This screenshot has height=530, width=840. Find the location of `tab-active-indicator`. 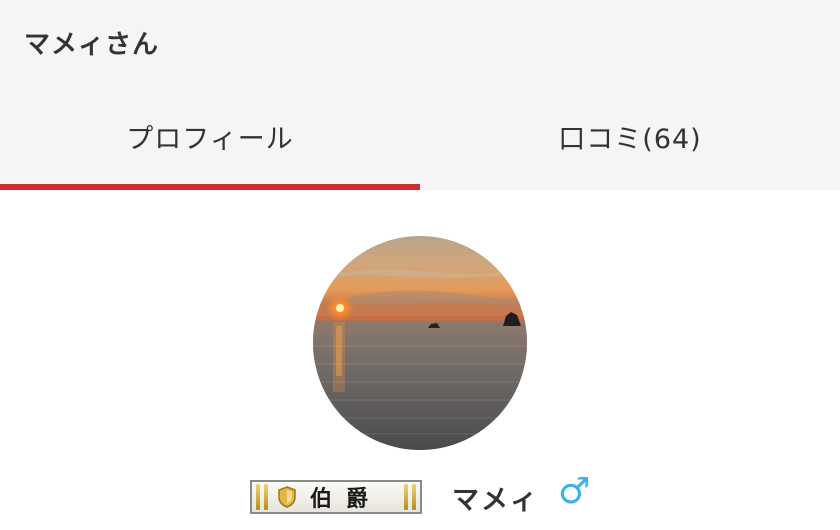

tab-active-indicator is located at coordinates (210, 187).